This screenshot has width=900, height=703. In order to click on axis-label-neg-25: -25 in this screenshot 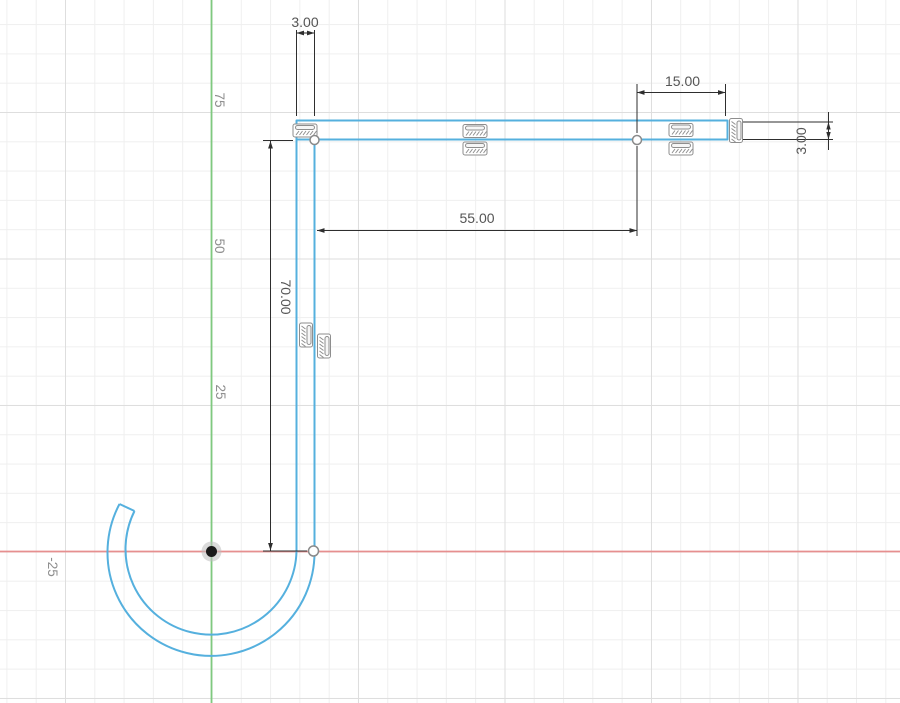, I will do `click(52, 566)`.